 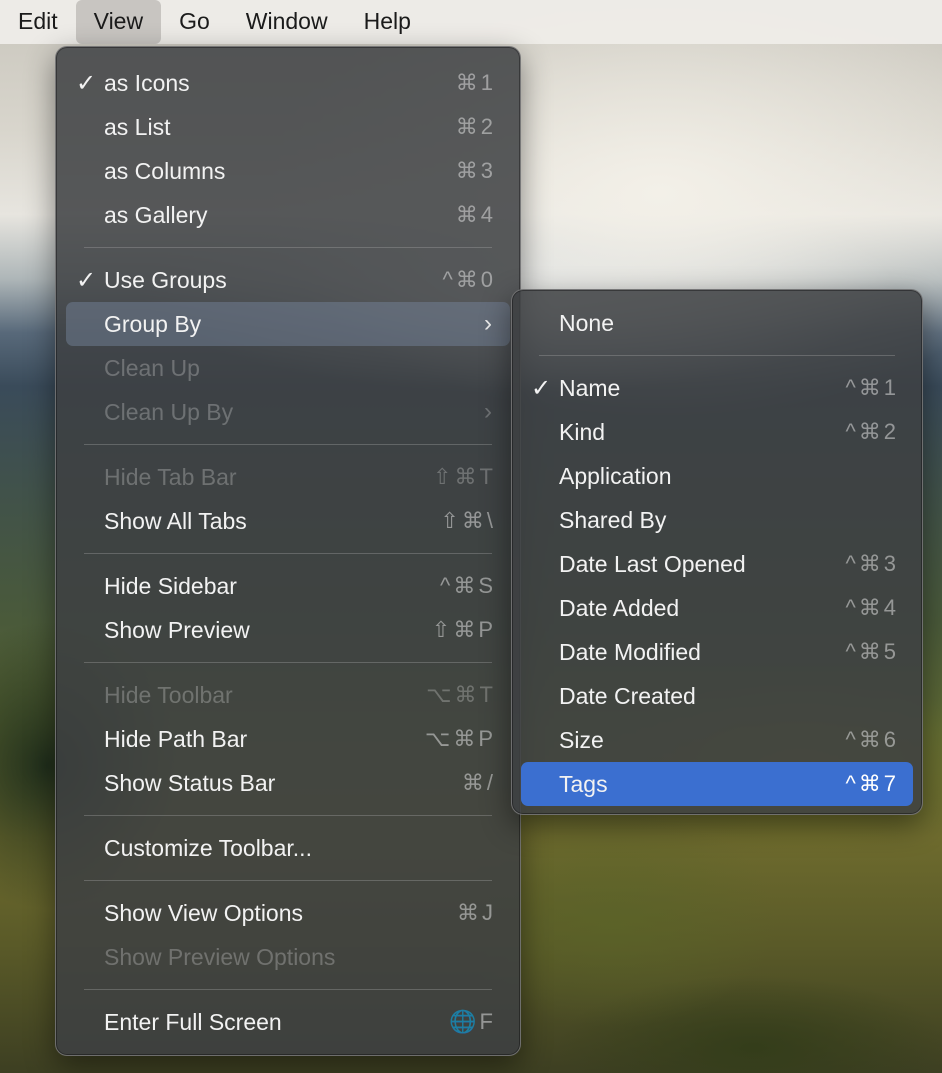 I want to click on menu-item-label: Group By, so click(x=153, y=323).